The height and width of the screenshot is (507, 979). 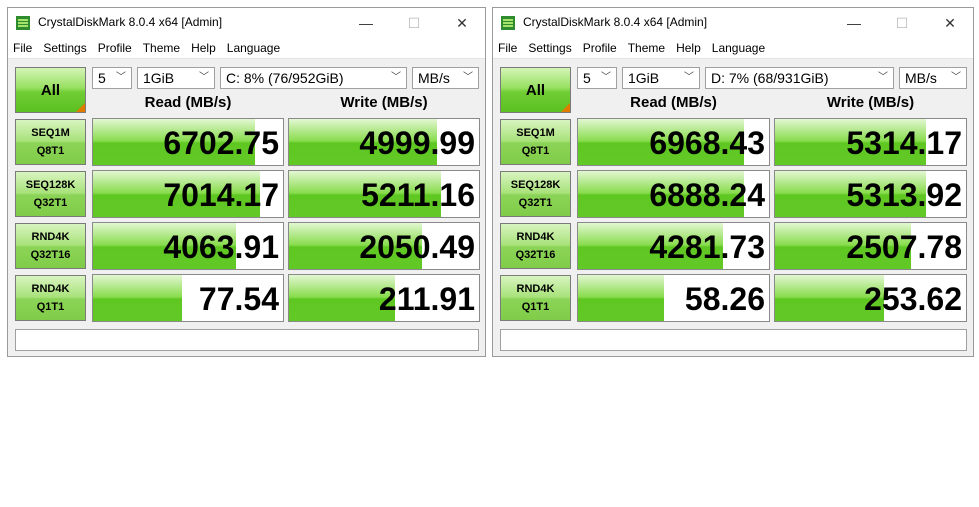 What do you see at coordinates (417, 247) in the screenshot?
I see `write-value: 2050.49` at bounding box center [417, 247].